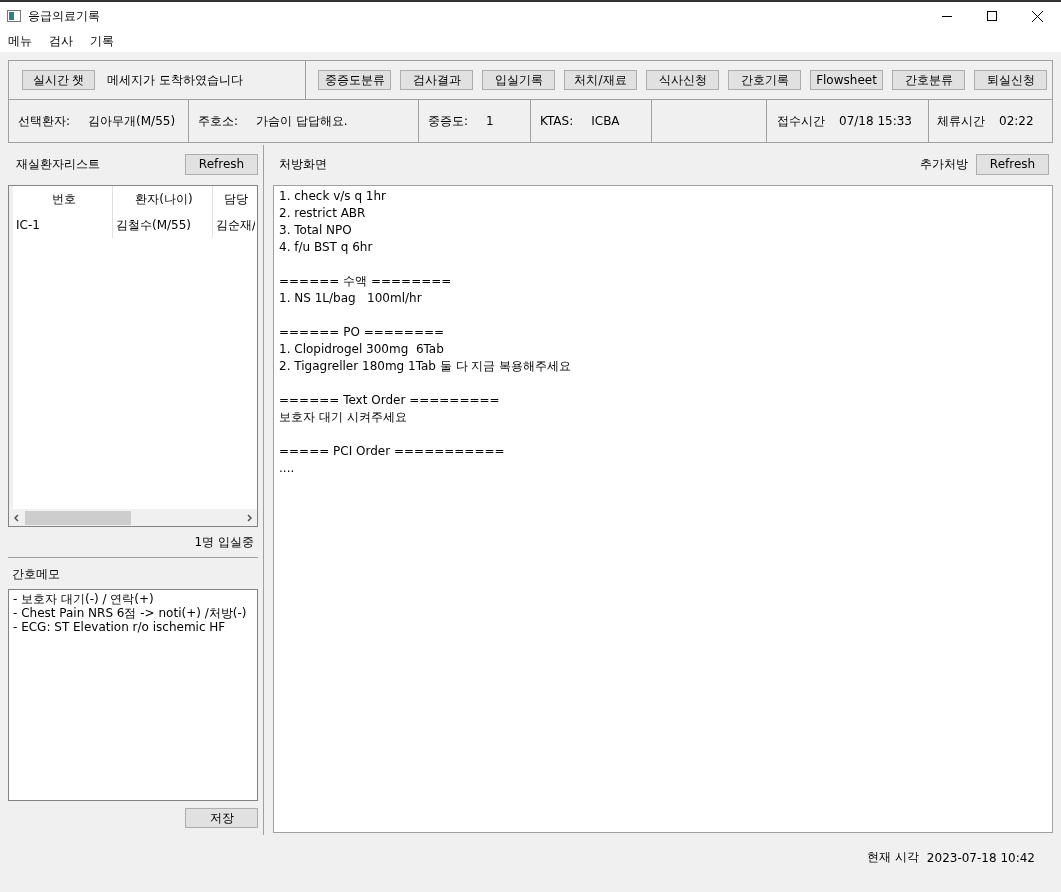  I want to click on info-value: 1, so click(490, 121).